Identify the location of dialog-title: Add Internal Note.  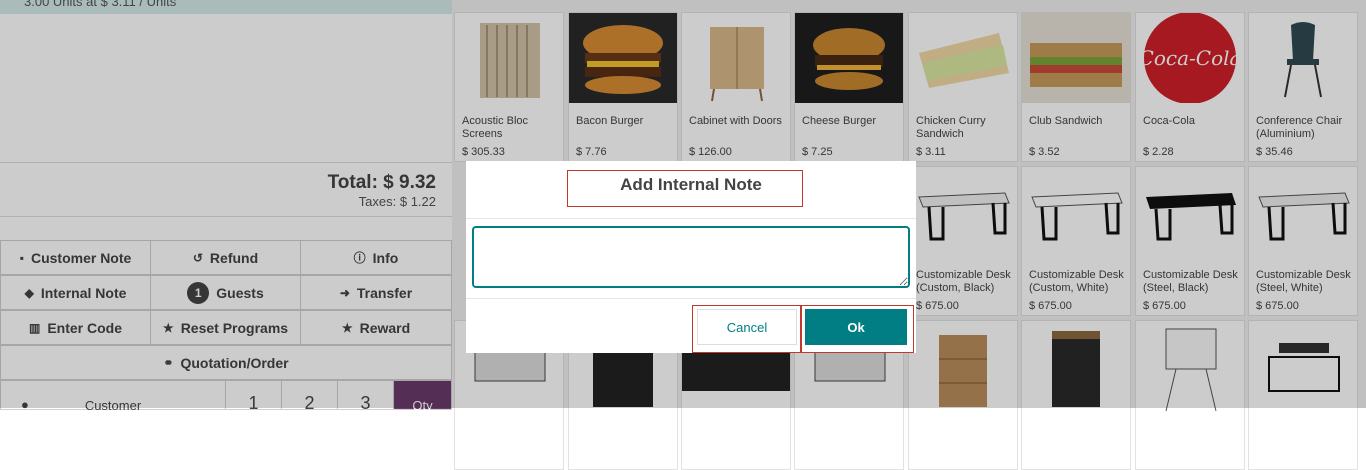
(691, 184).